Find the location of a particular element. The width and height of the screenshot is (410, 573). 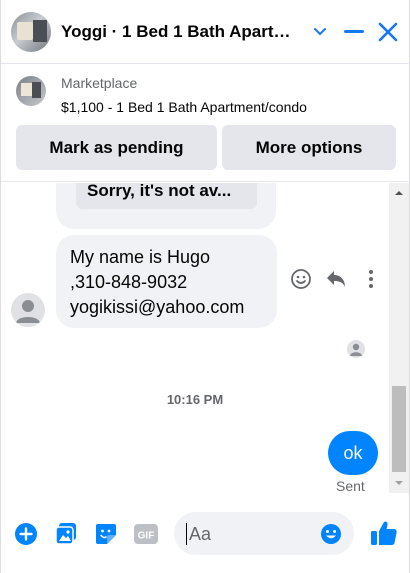

contact-avatar is located at coordinates (31, 32).